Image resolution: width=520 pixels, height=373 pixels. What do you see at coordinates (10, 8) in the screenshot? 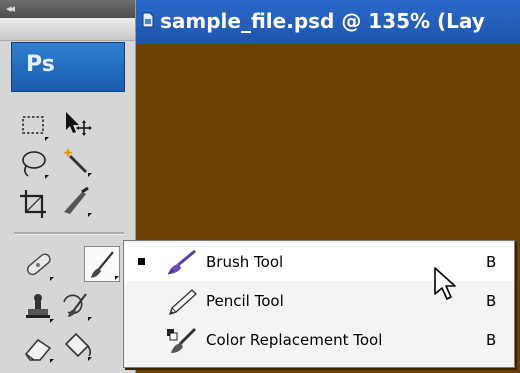
I see `collapse-icon: ◂◂` at bounding box center [10, 8].